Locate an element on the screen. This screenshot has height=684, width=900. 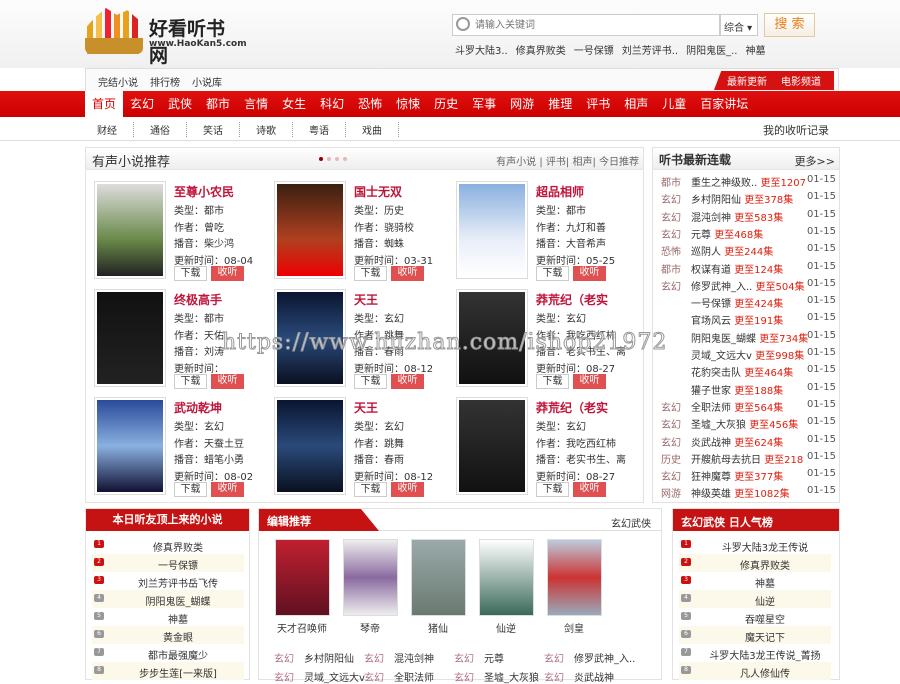
rank-item: 7 斗罗大陆3龙王传说_菁扬 is located at coordinates (755, 653).